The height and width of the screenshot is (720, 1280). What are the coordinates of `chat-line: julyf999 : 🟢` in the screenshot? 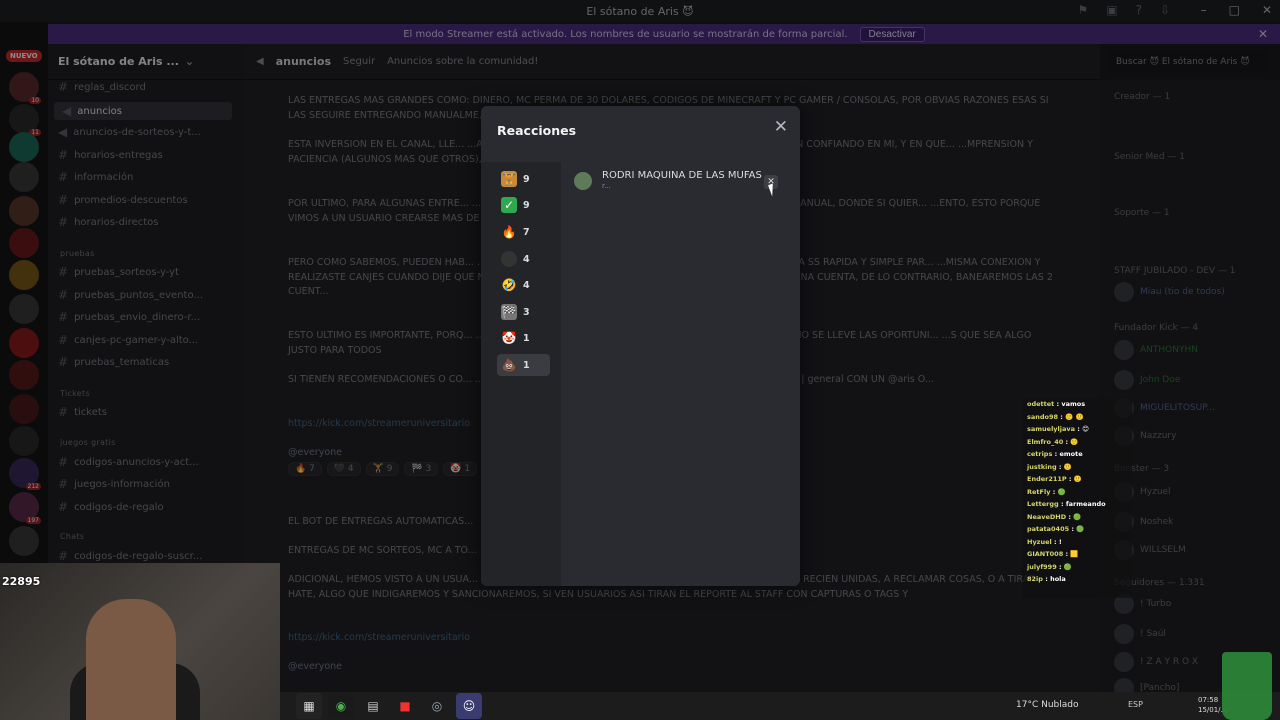 It's located at (1049, 566).